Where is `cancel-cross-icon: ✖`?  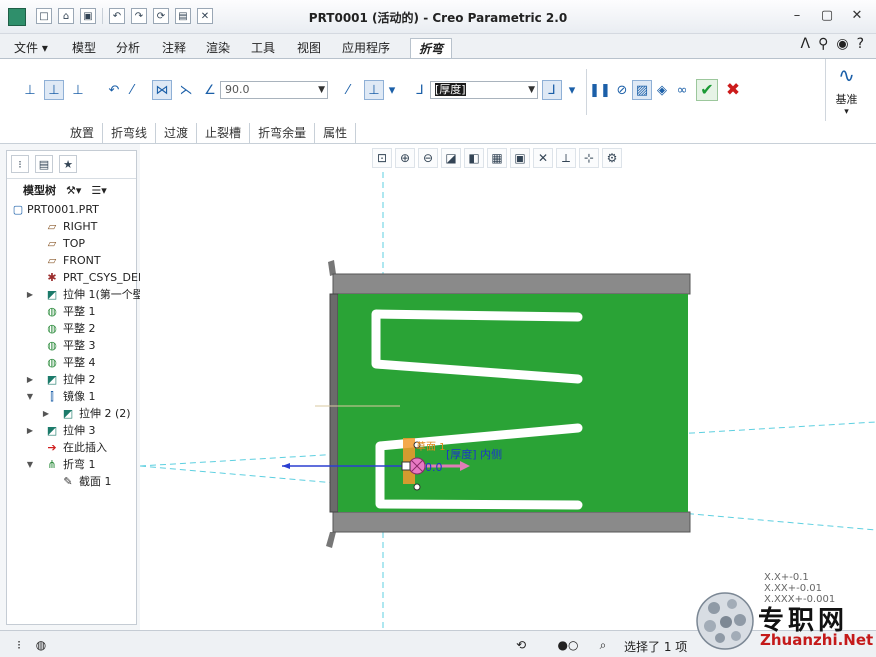
cancel-cross-icon: ✖ is located at coordinates (733, 90).